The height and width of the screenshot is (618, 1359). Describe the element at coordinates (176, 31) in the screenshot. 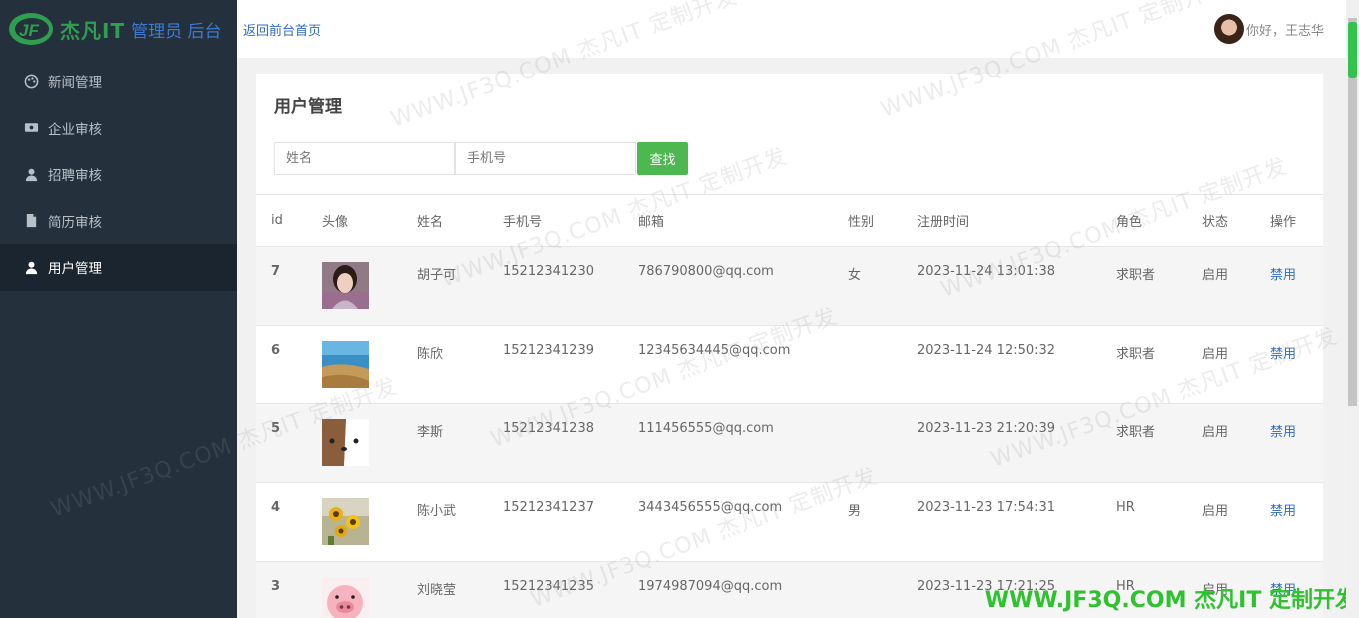

I see `brand-subtitle: 管理员 后台` at that location.